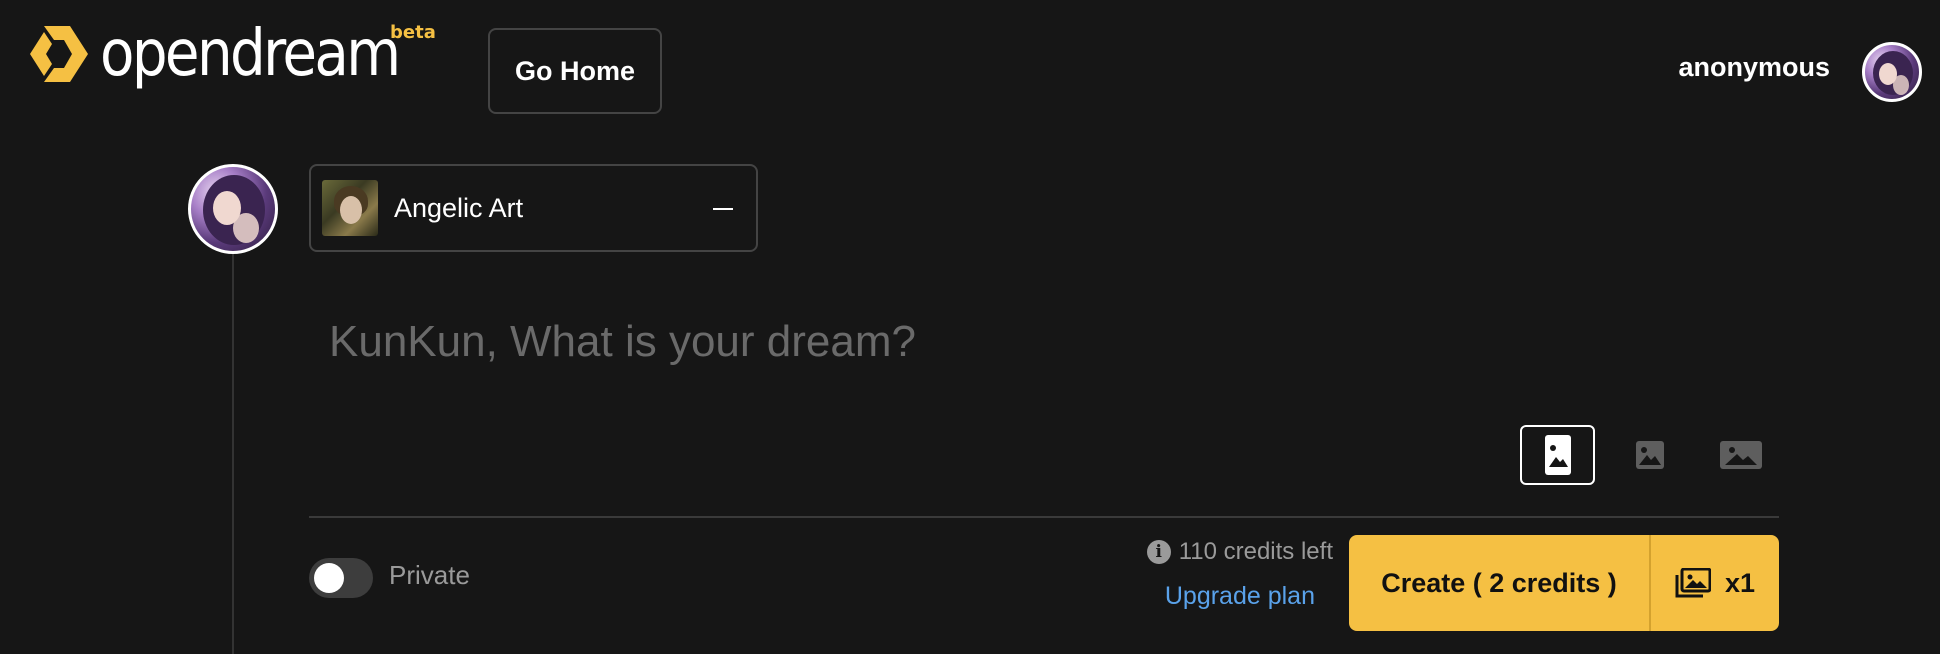  I want to click on private-label: Private, so click(429, 575).